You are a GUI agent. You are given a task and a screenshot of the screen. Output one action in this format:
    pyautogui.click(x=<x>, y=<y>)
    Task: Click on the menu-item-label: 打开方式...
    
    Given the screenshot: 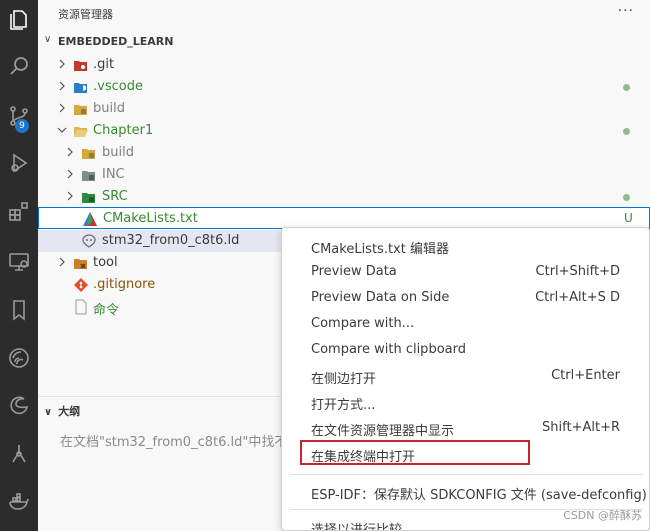 What is the action you would take?
    pyautogui.click(x=343, y=405)
    